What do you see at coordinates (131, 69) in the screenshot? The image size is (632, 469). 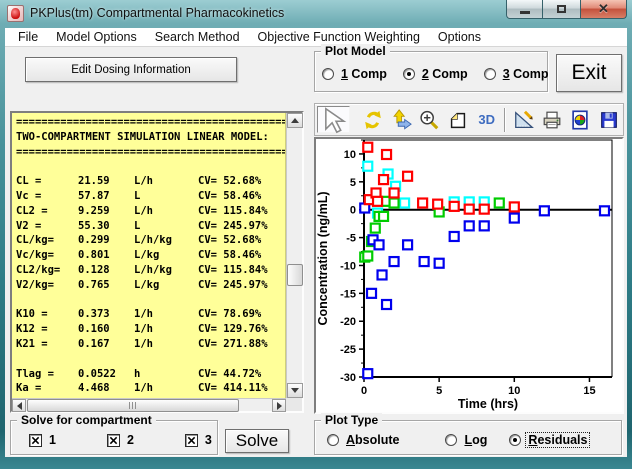 I see `edit-dosing-button: Edit Dosing Information` at bounding box center [131, 69].